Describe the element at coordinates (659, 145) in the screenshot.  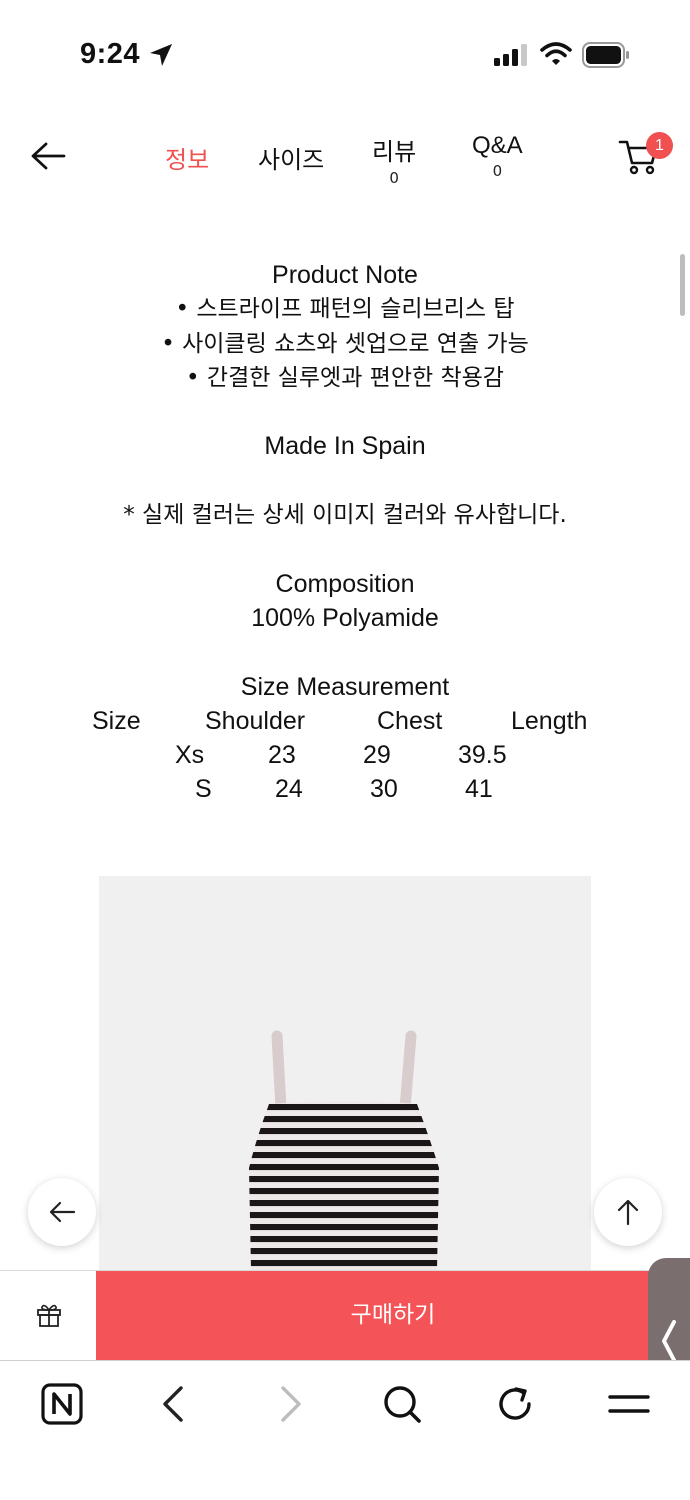
I see `cart-count-badge: 1` at that location.